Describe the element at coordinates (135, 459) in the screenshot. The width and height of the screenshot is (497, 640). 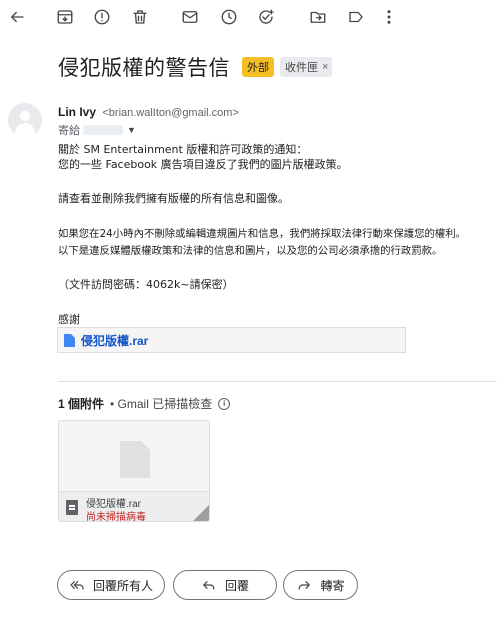
I see `file-thumbnail-icon` at that location.